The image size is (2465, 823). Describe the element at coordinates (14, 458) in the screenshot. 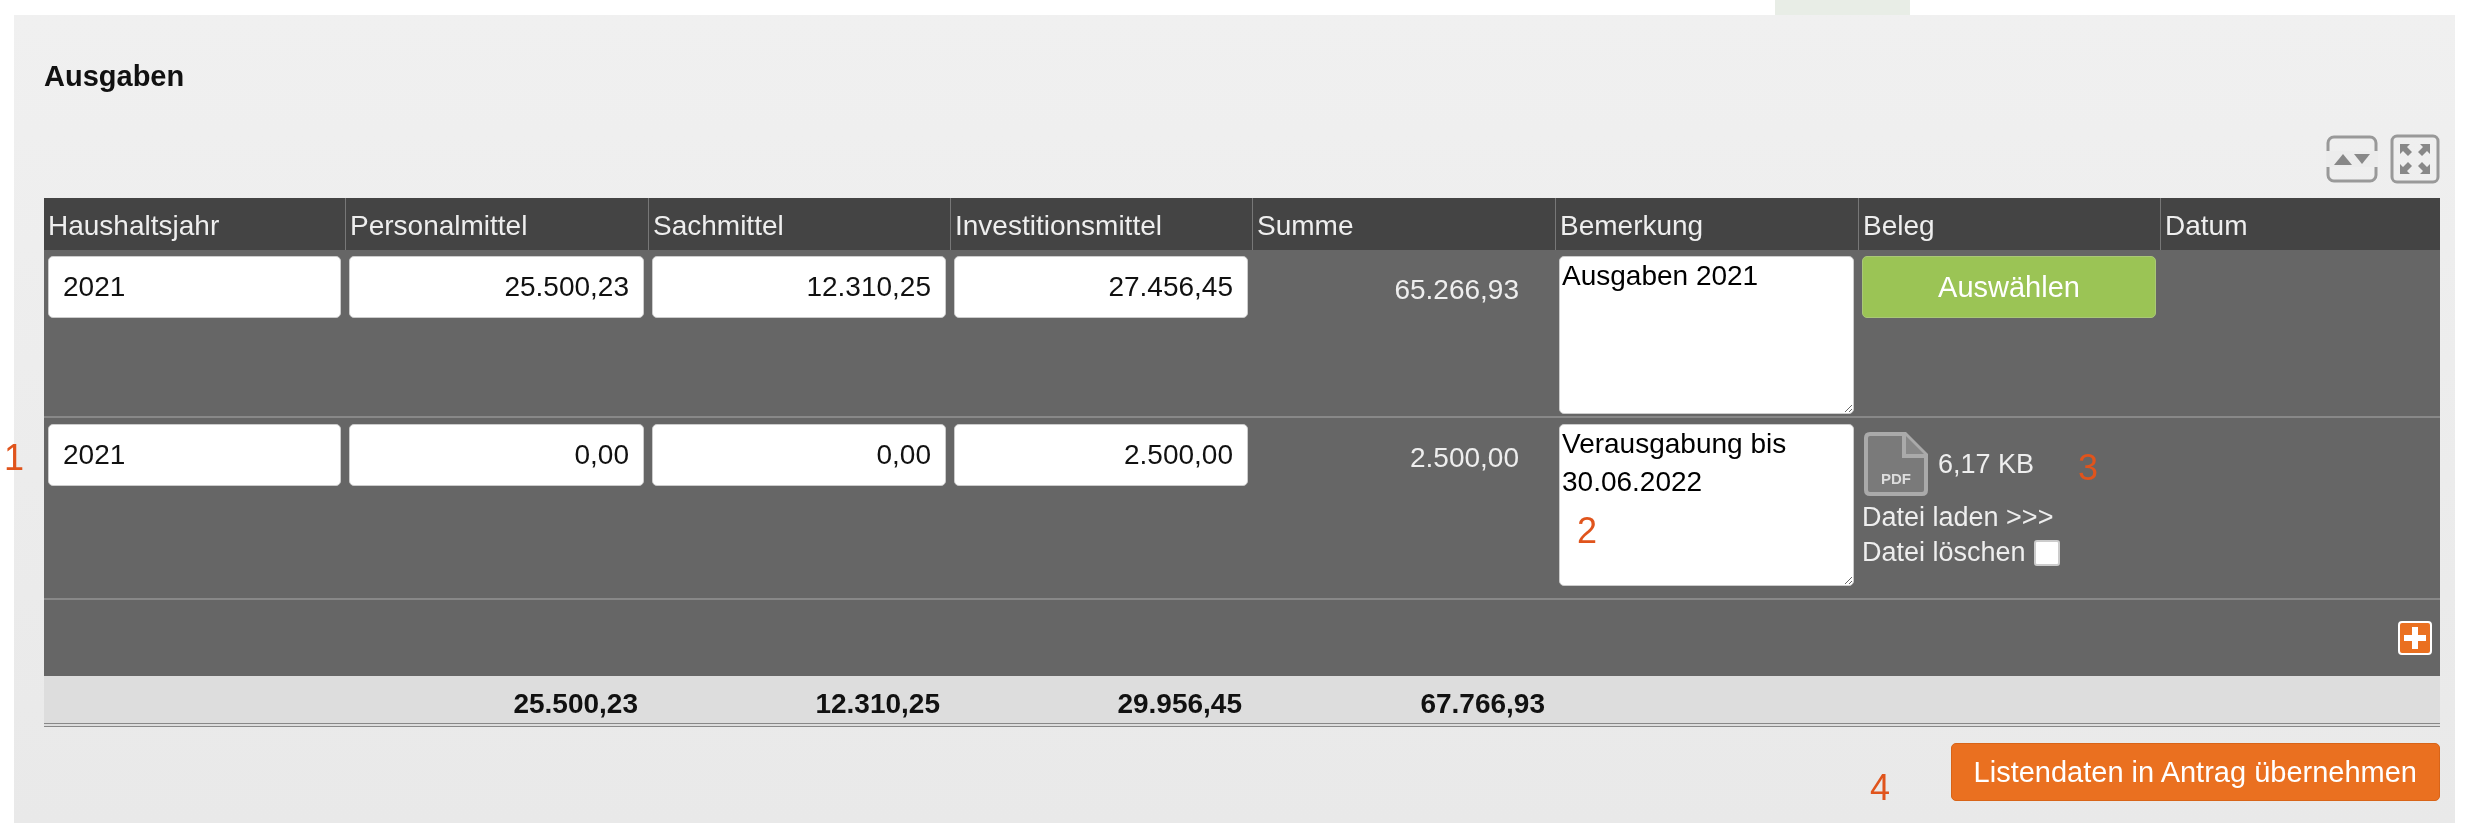

I see `callout-number: 1` at that location.